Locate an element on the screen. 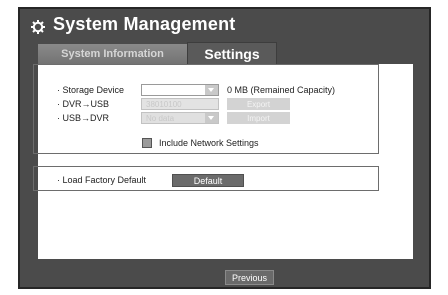 This screenshot has width=448, height=295. usb-to-dvr-value: No data is located at coordinates (160, 118).